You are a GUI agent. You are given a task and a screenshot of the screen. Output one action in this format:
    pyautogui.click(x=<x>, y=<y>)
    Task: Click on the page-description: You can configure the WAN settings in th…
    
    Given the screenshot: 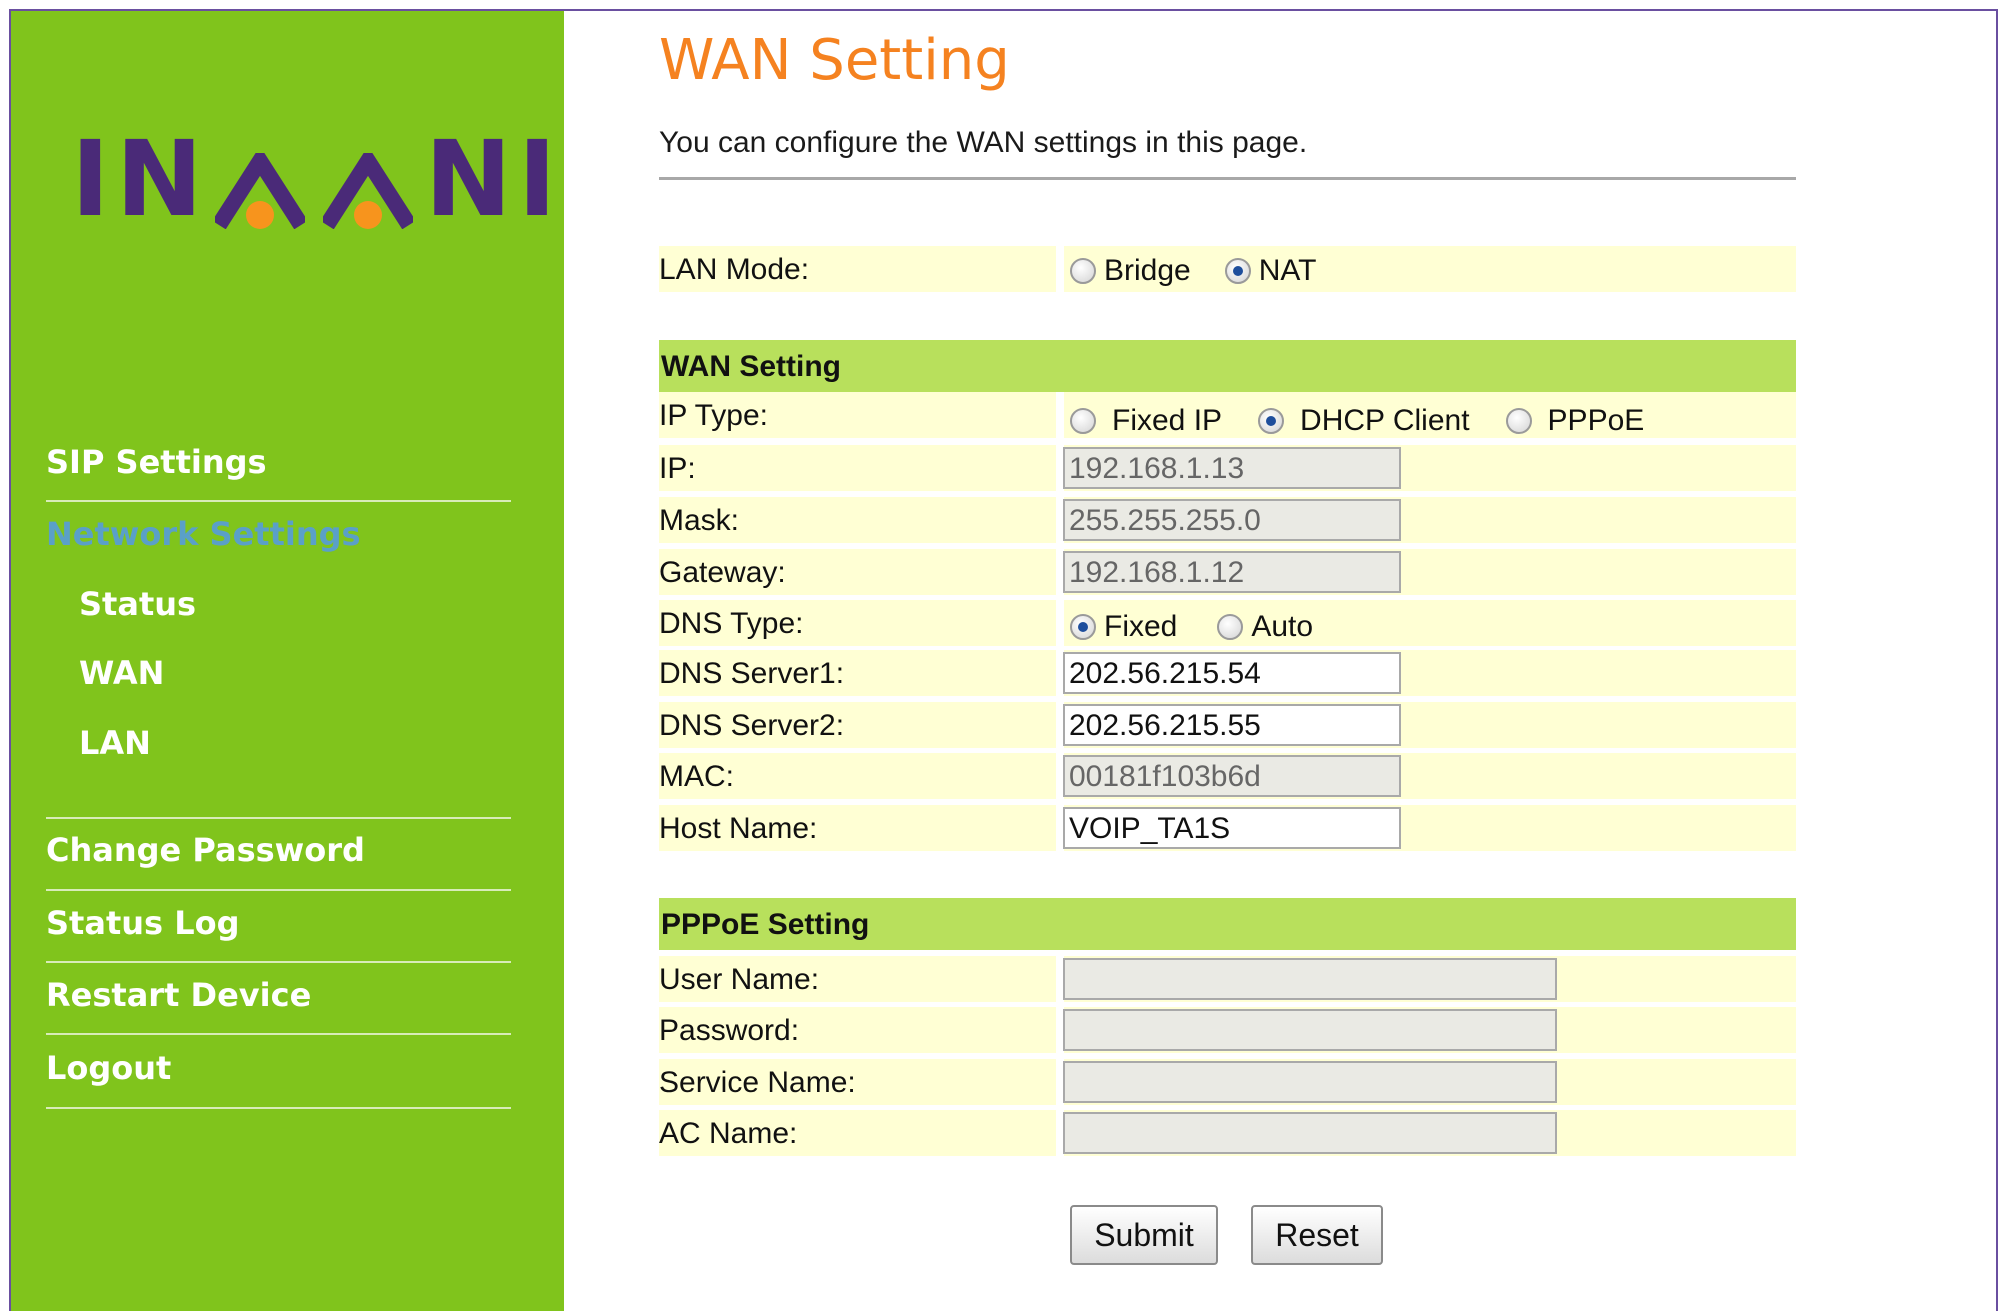 What is the action you would take?
    pyautogui.click(x=983, y=142)
    